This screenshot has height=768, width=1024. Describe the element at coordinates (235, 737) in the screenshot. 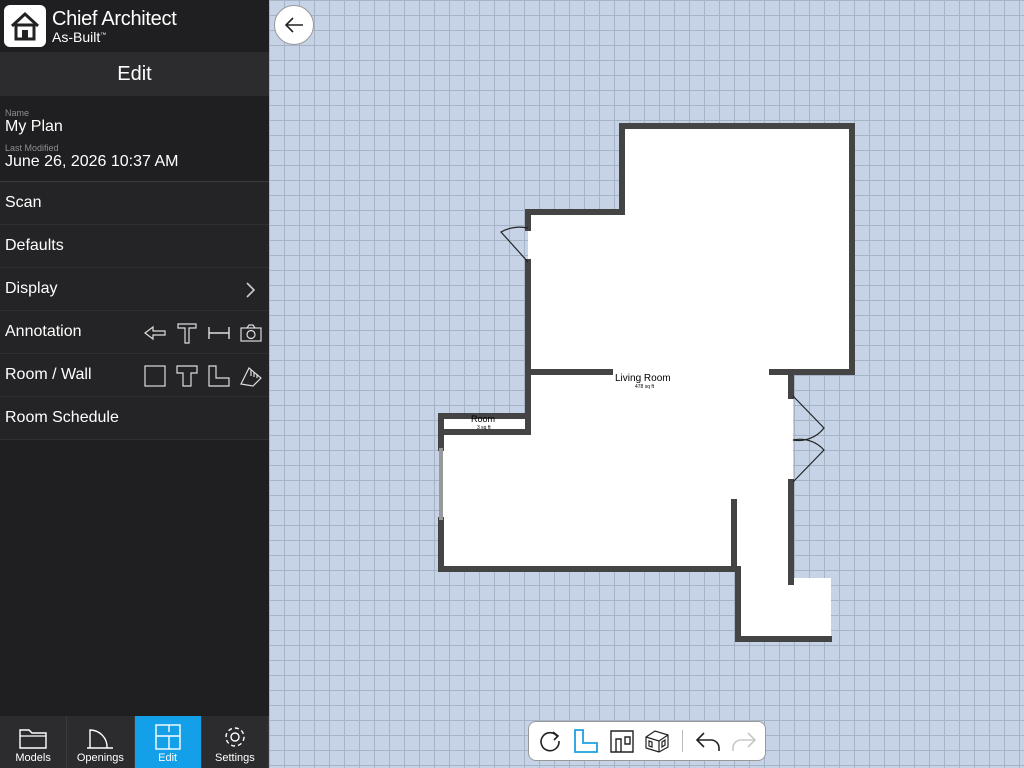

I see `gear-icon` at that location.